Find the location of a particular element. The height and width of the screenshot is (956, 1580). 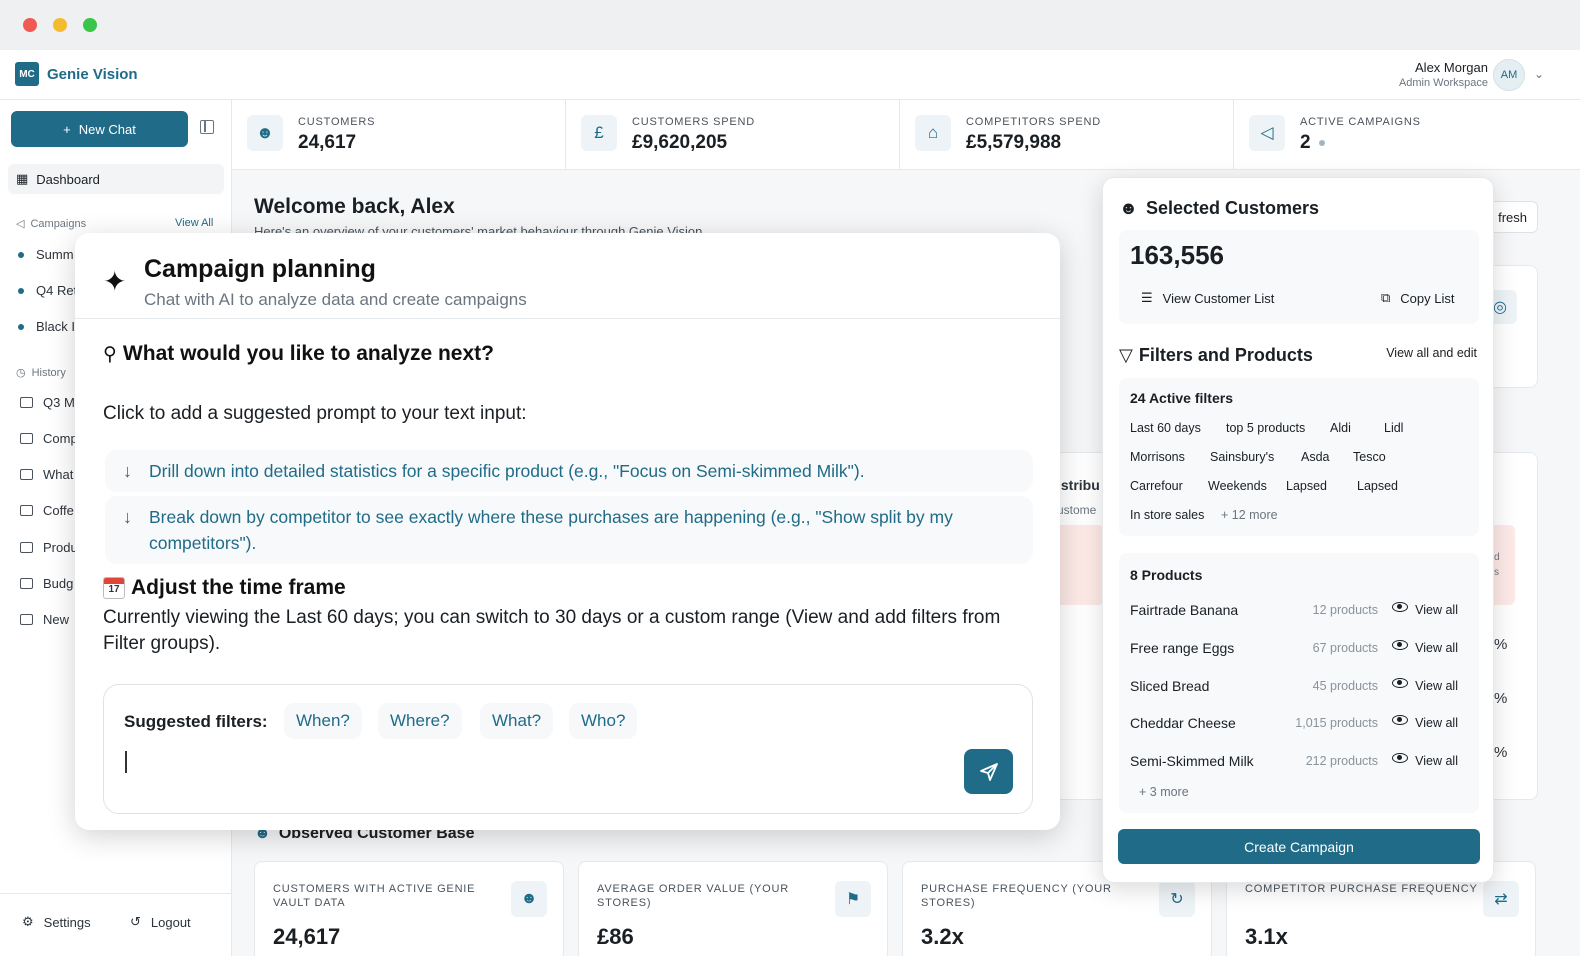

history-item: Budg is located at coordinates (46, 583).